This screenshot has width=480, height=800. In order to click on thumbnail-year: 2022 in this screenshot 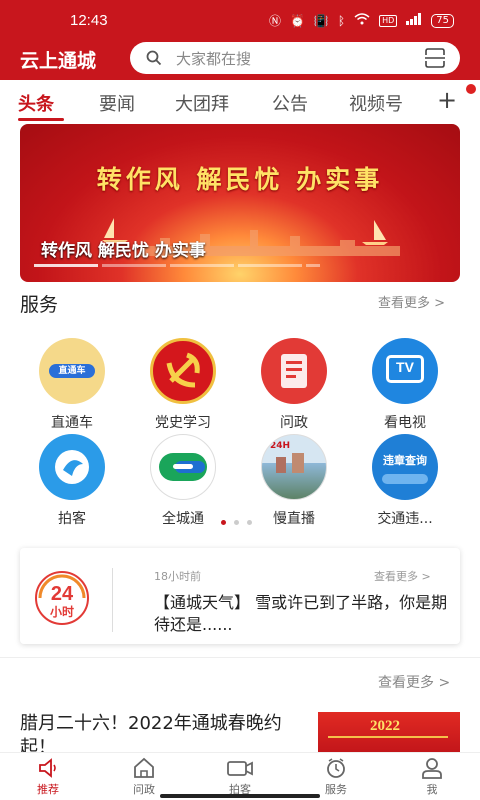, I will do `click(385, 726)`.